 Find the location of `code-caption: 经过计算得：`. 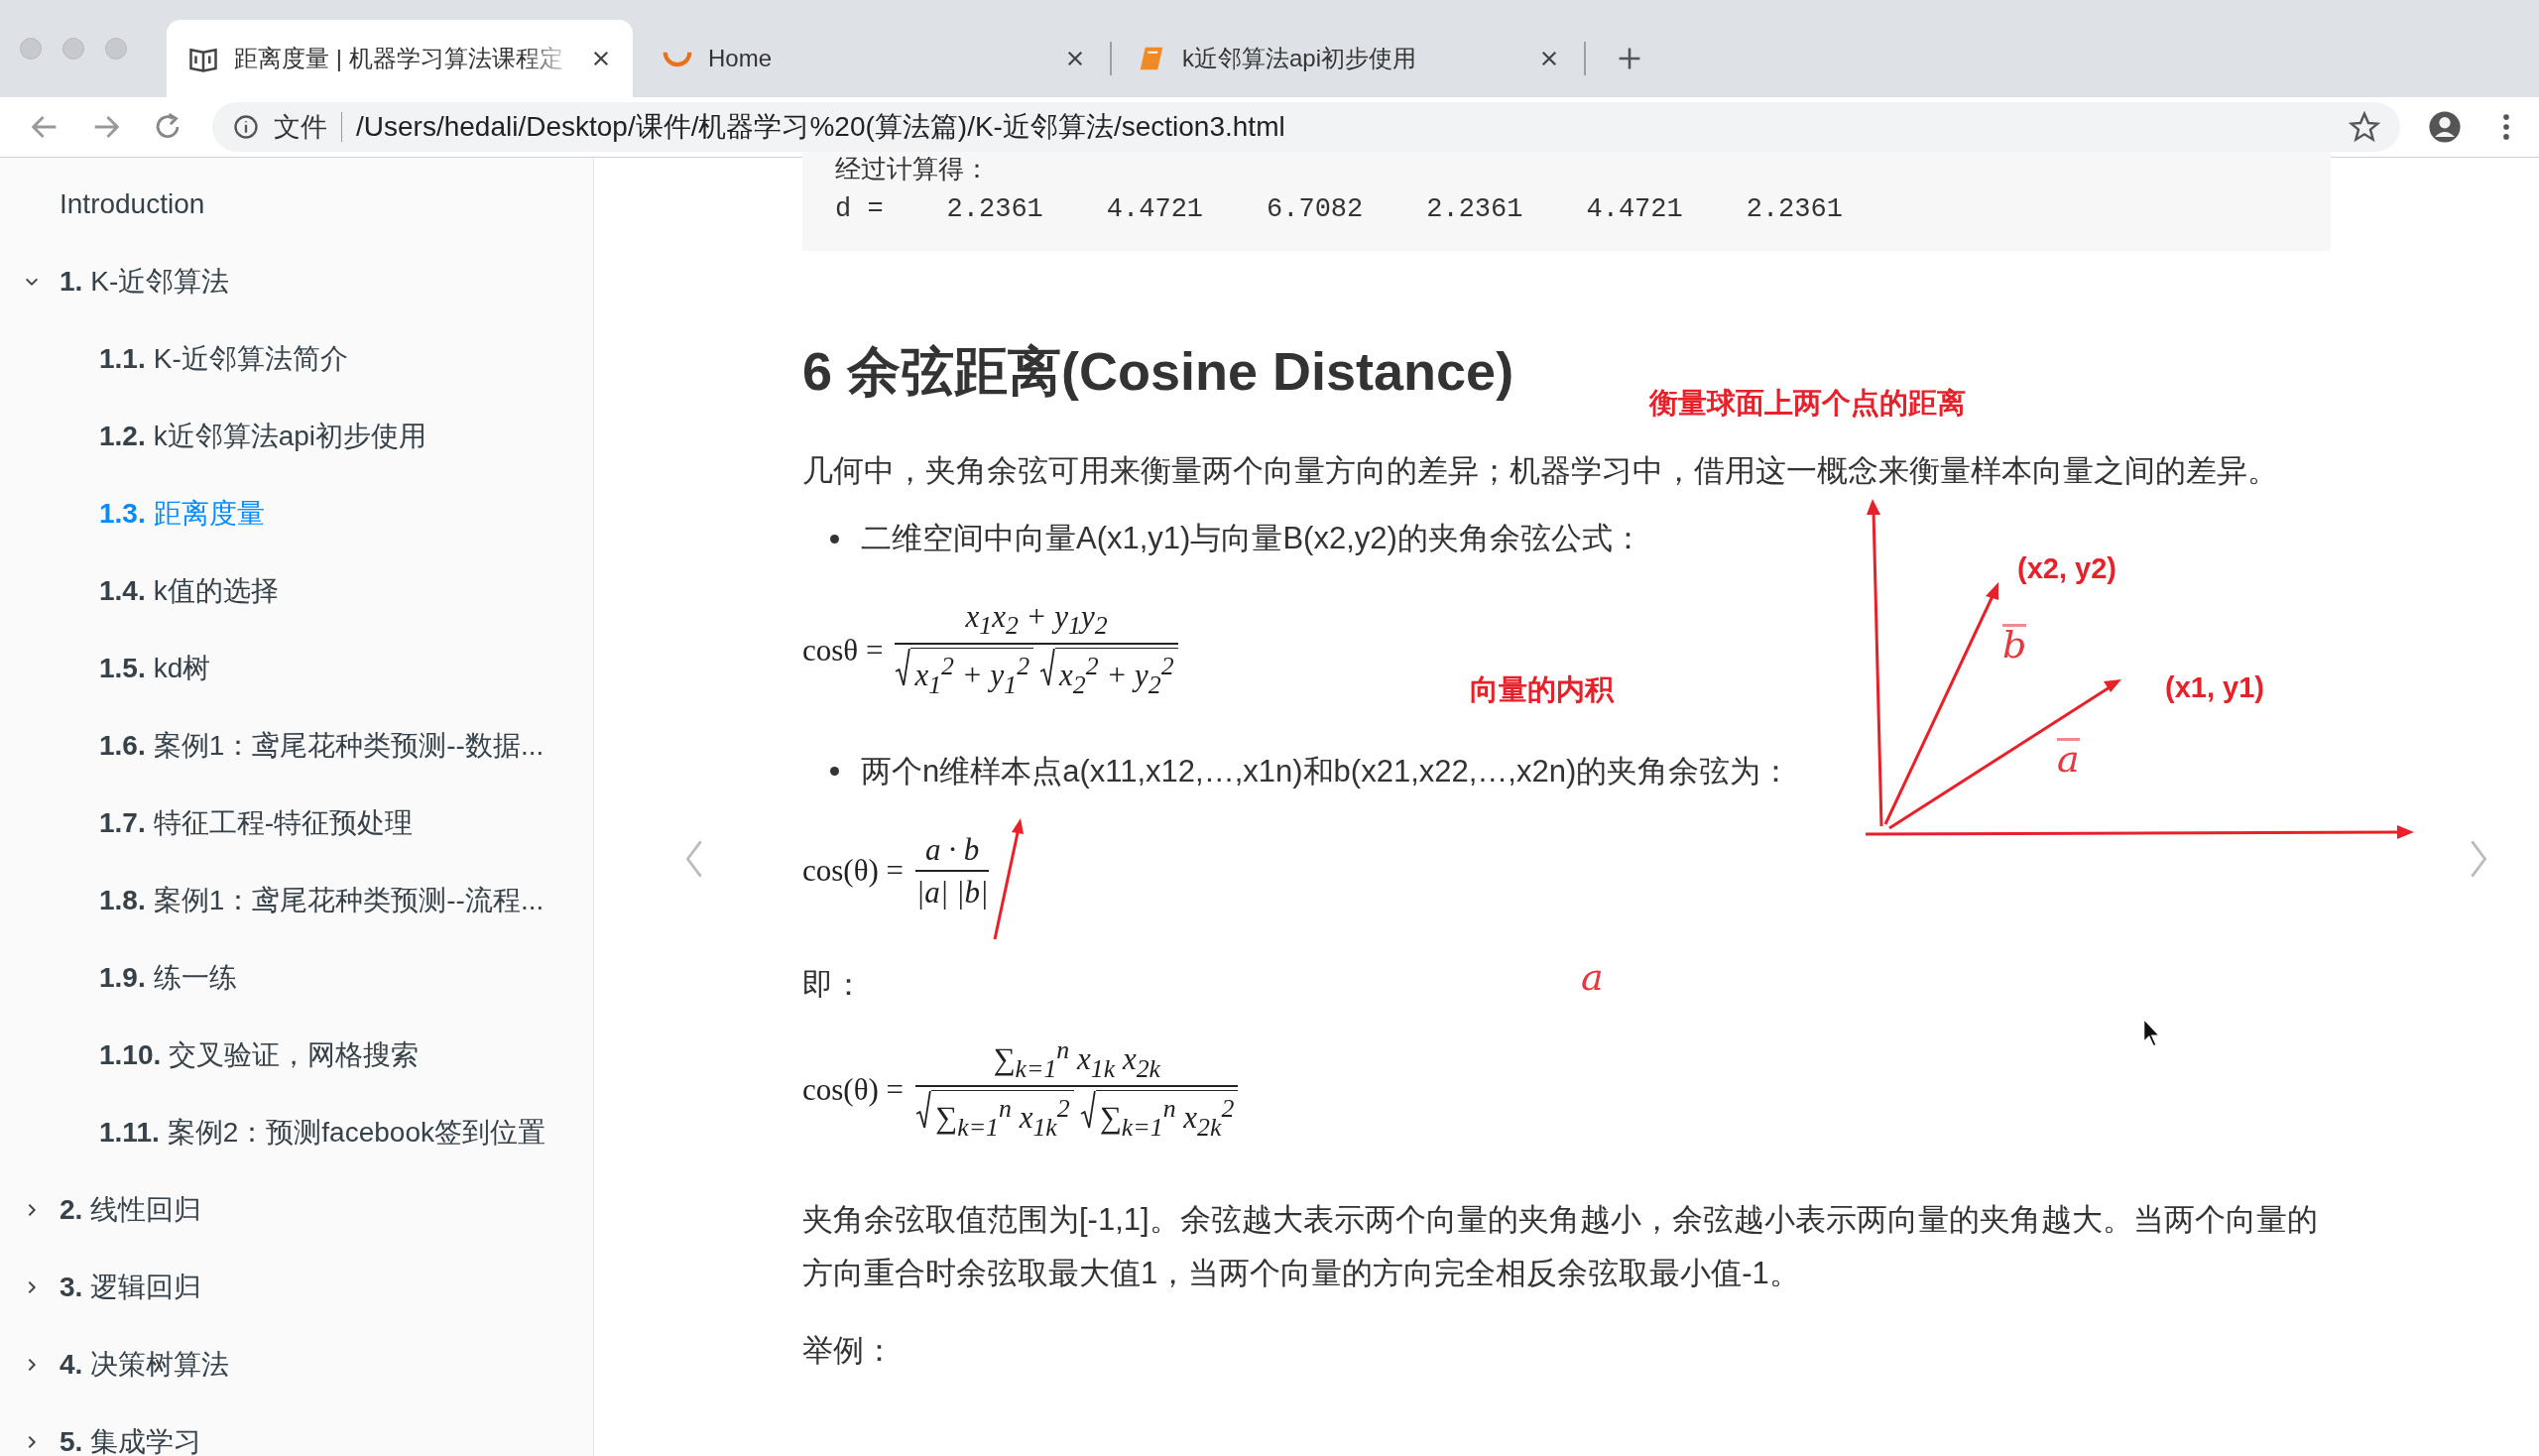

code-caption: 经过计算得： is located at coordinates (913, 169).